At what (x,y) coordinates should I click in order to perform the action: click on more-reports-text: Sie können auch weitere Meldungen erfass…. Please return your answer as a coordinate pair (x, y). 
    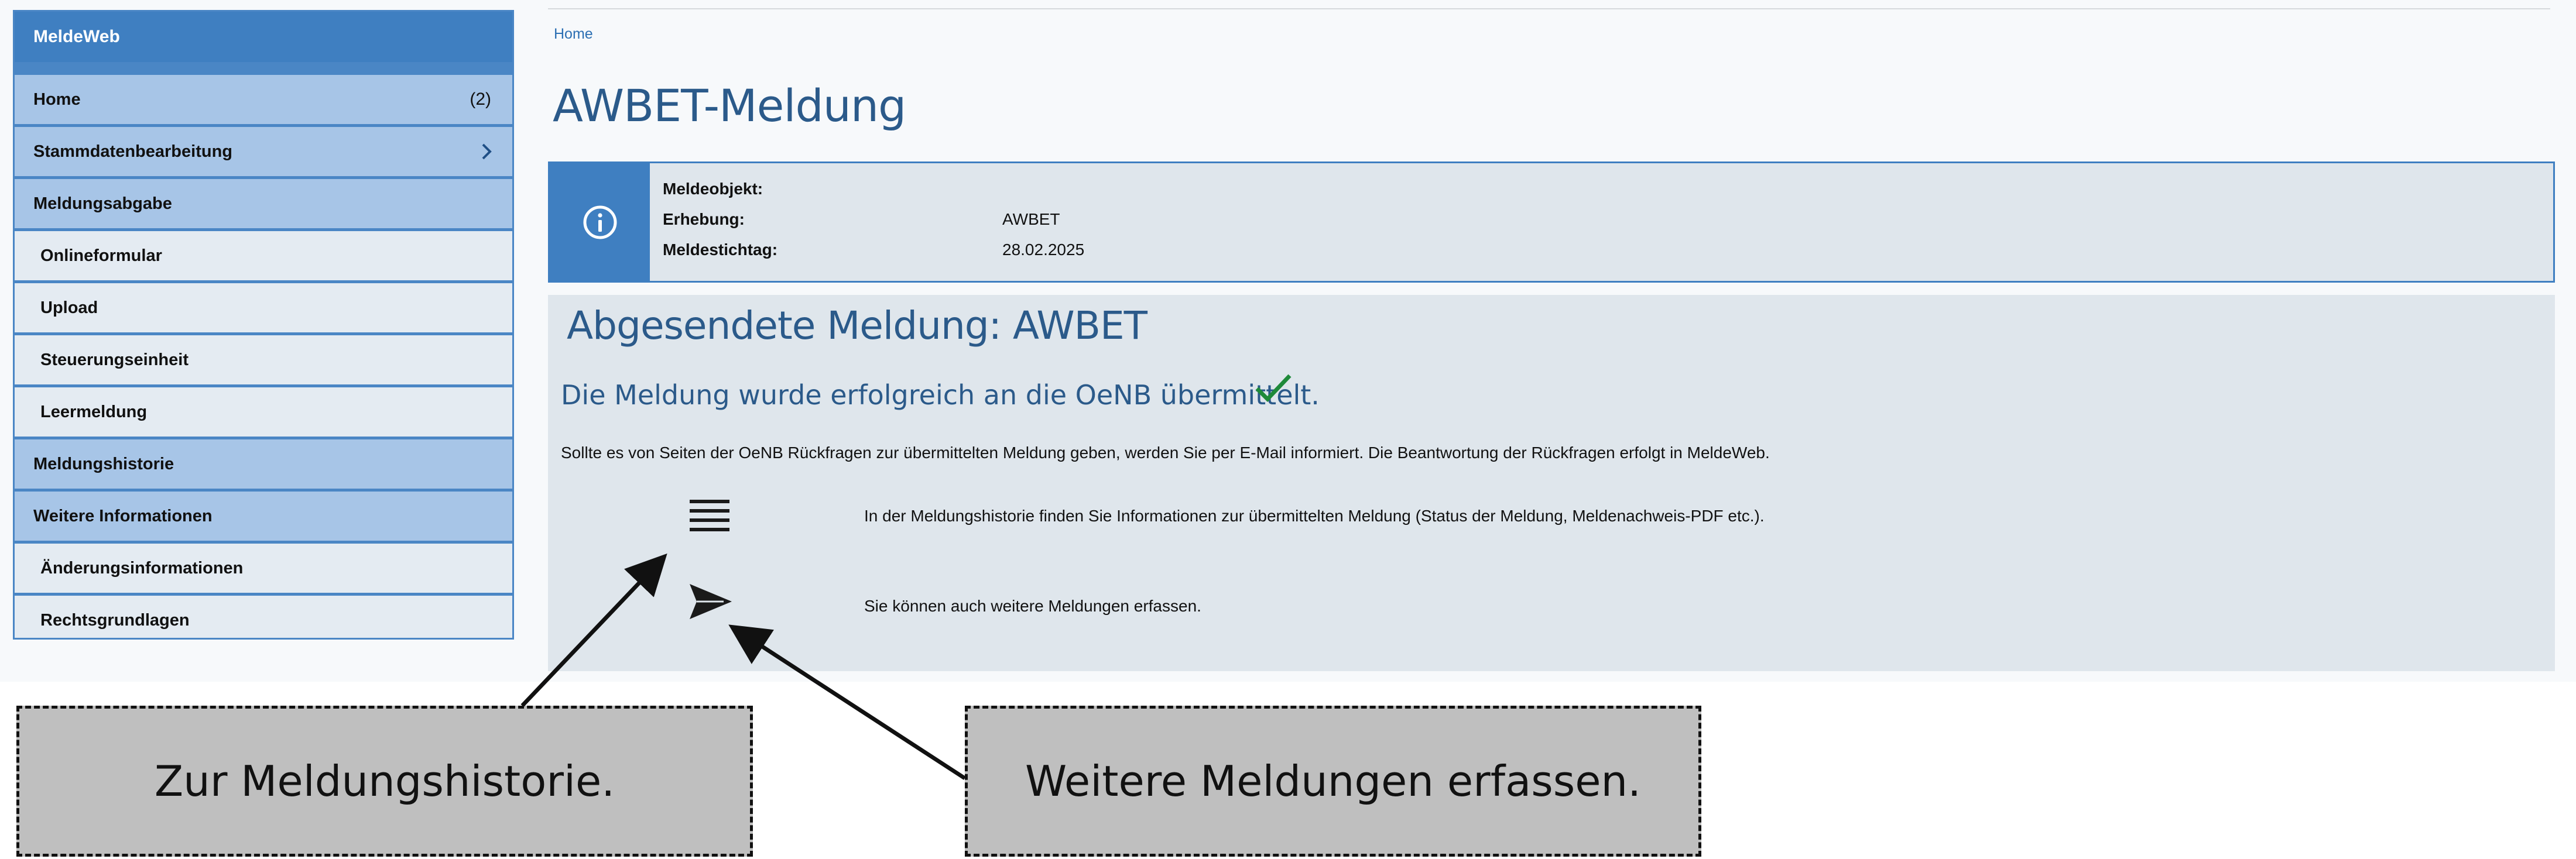
    Looking at the image, I should click on (1032, 606).